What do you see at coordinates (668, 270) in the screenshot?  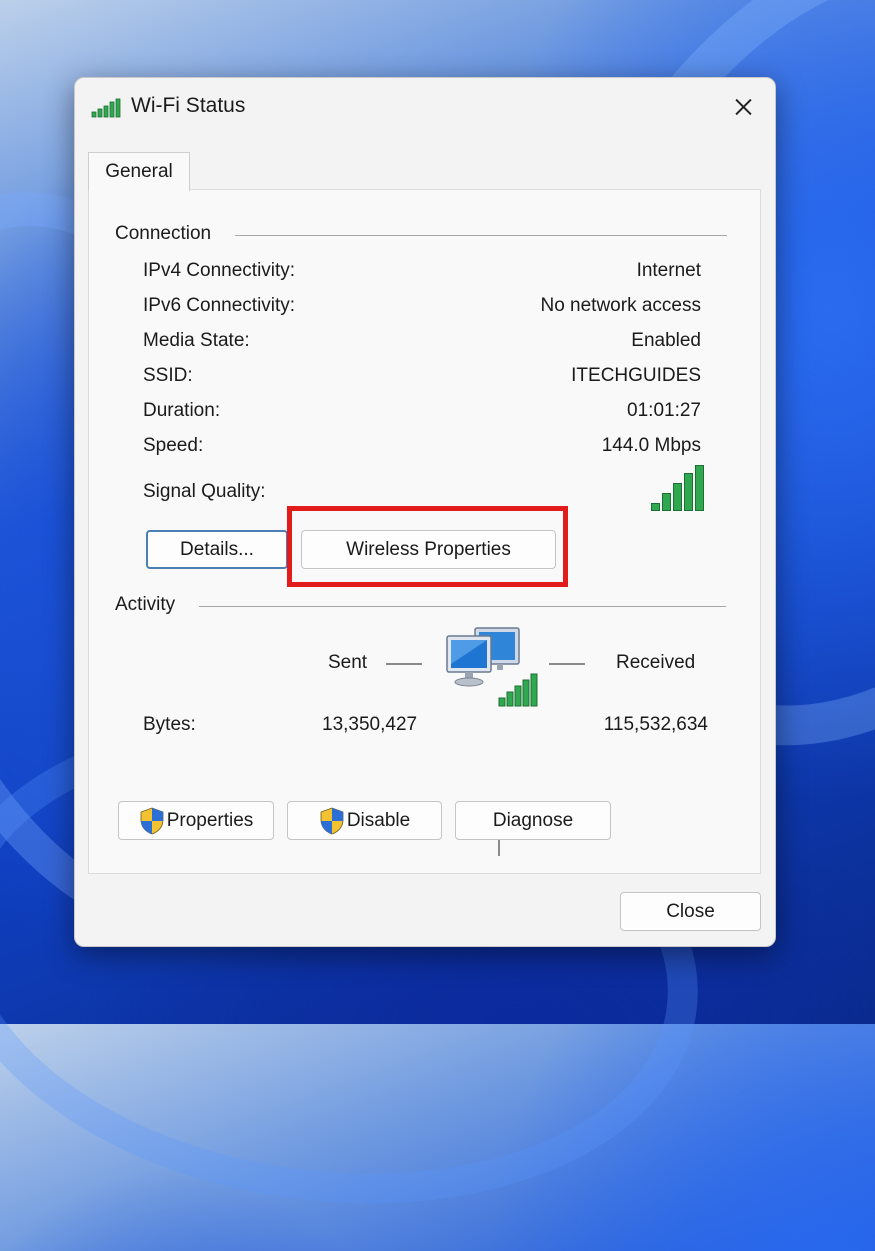 I see `ipv4-value: Internet` at bounding box center [668, 270].